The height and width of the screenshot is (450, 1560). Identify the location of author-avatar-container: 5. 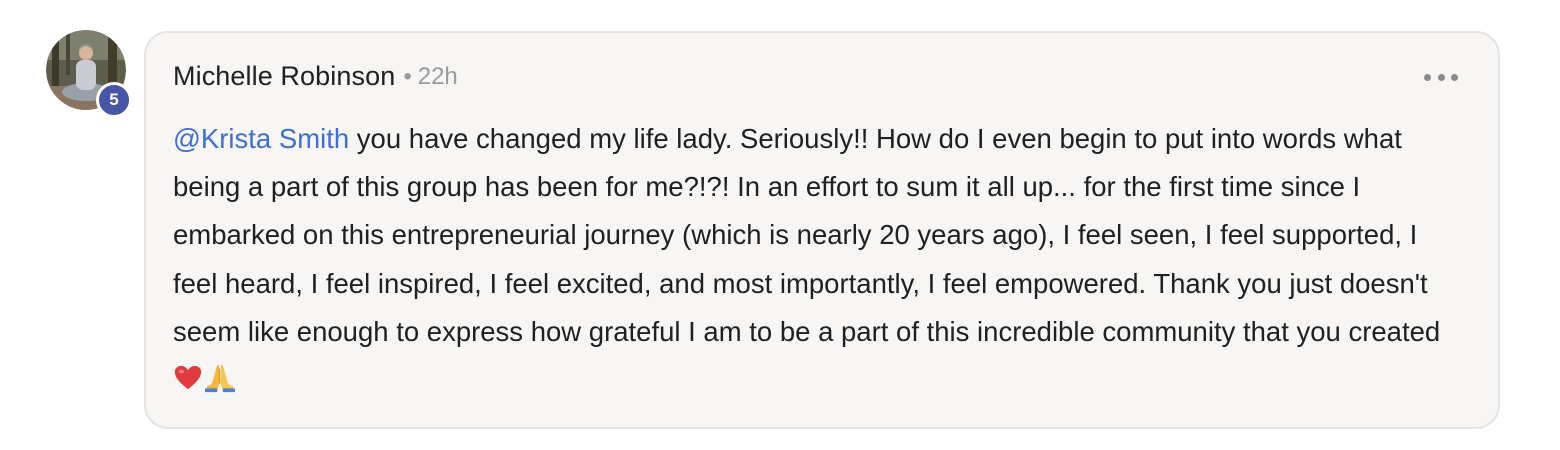
(89, 74).